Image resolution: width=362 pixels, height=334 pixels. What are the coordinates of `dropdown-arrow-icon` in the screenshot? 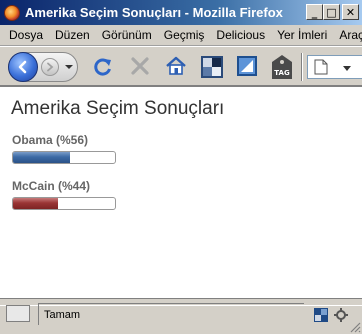 It's located at (347, 68).